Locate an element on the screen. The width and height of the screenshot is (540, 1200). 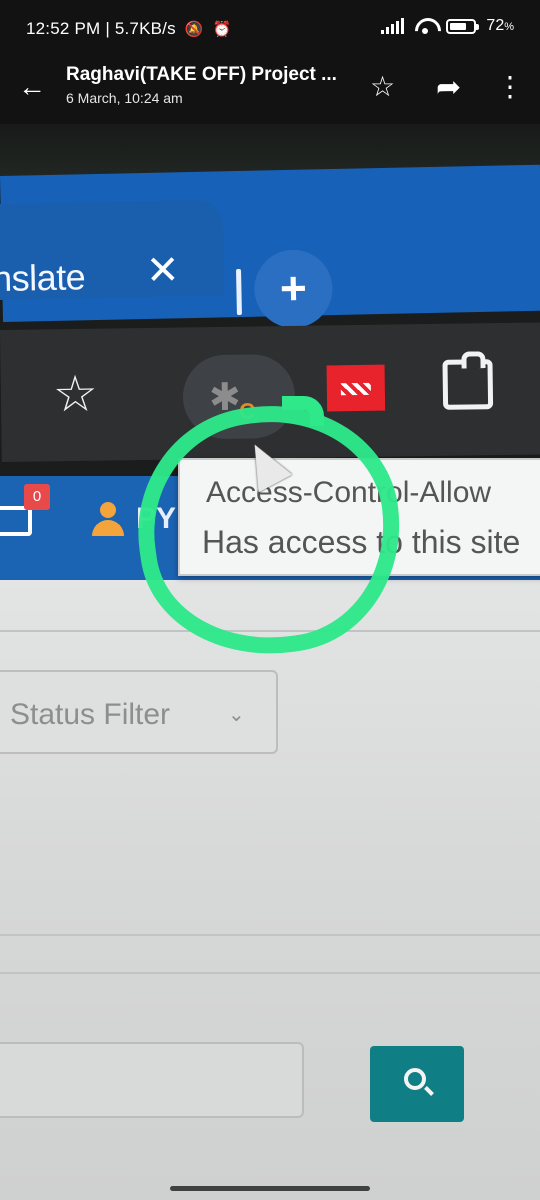
tab-label: nslate is located at coordinates (43, 278).